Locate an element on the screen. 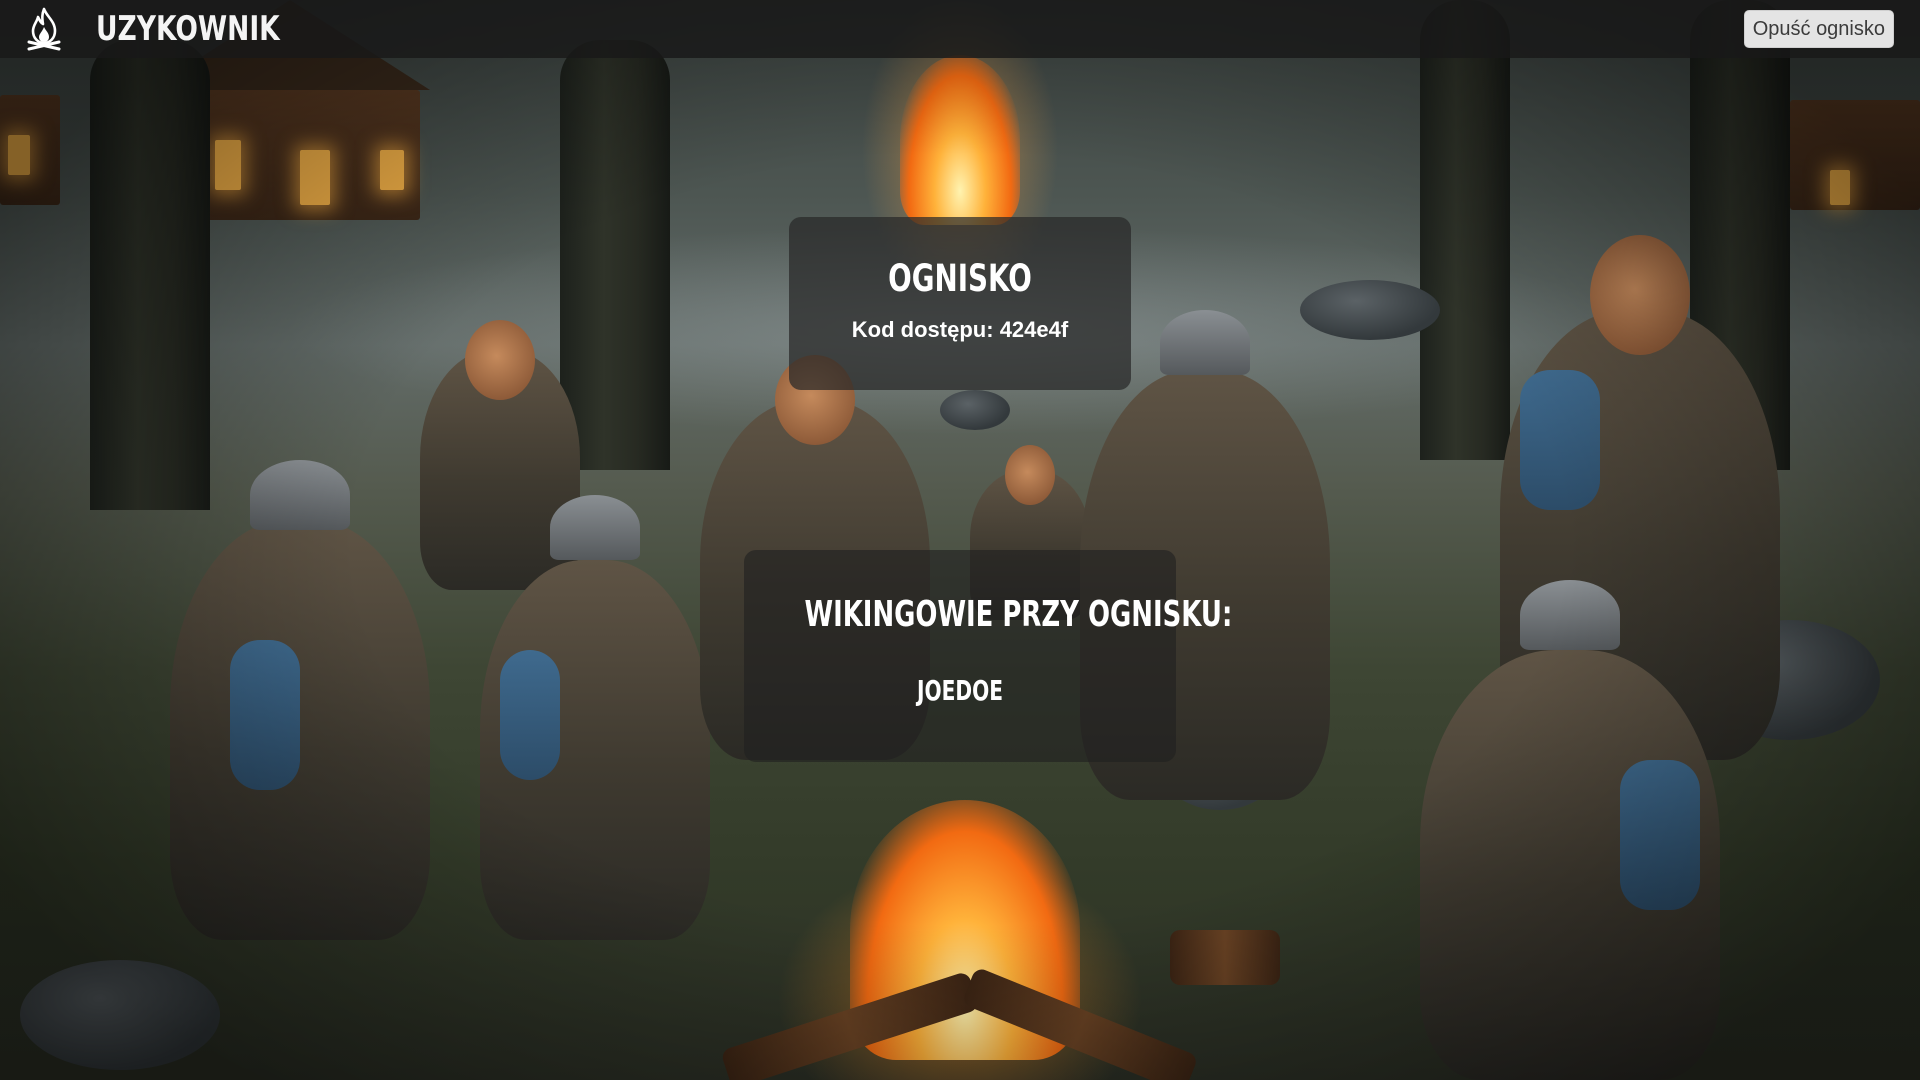 This screenshot has width=1920, height=1080. leave-fire-button: Opuść ognisko is located at coordinates (1818, 29).